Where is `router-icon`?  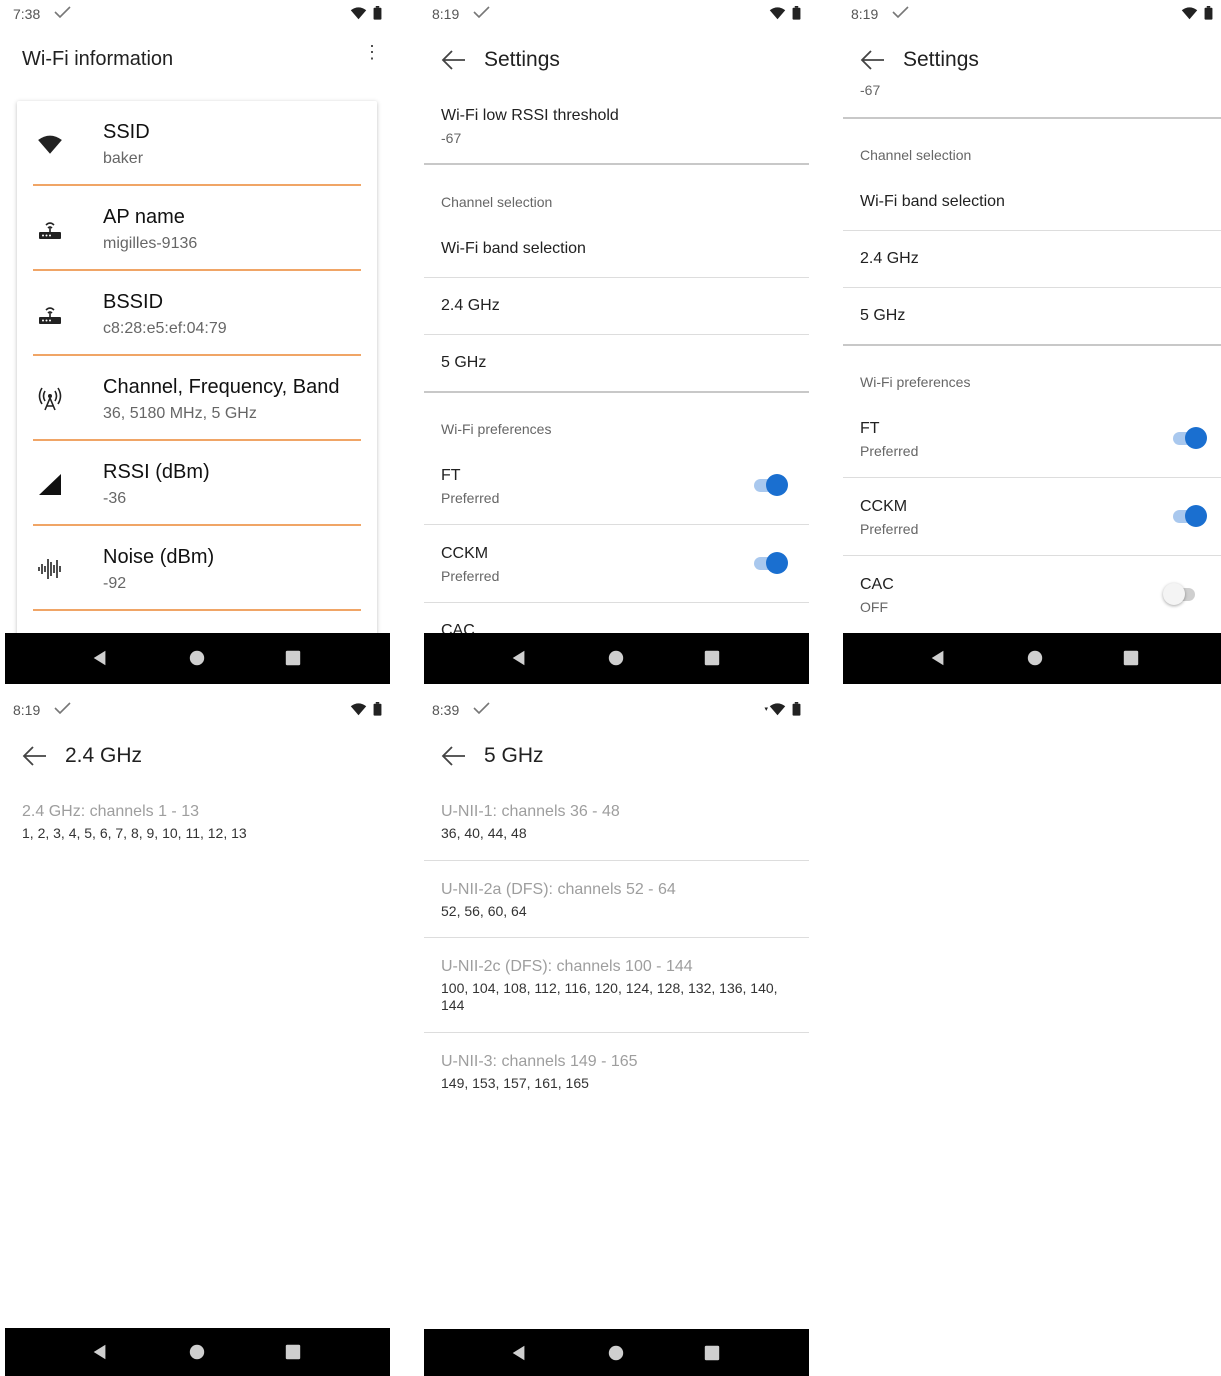
router-icon is located at coordinates (50, 229).